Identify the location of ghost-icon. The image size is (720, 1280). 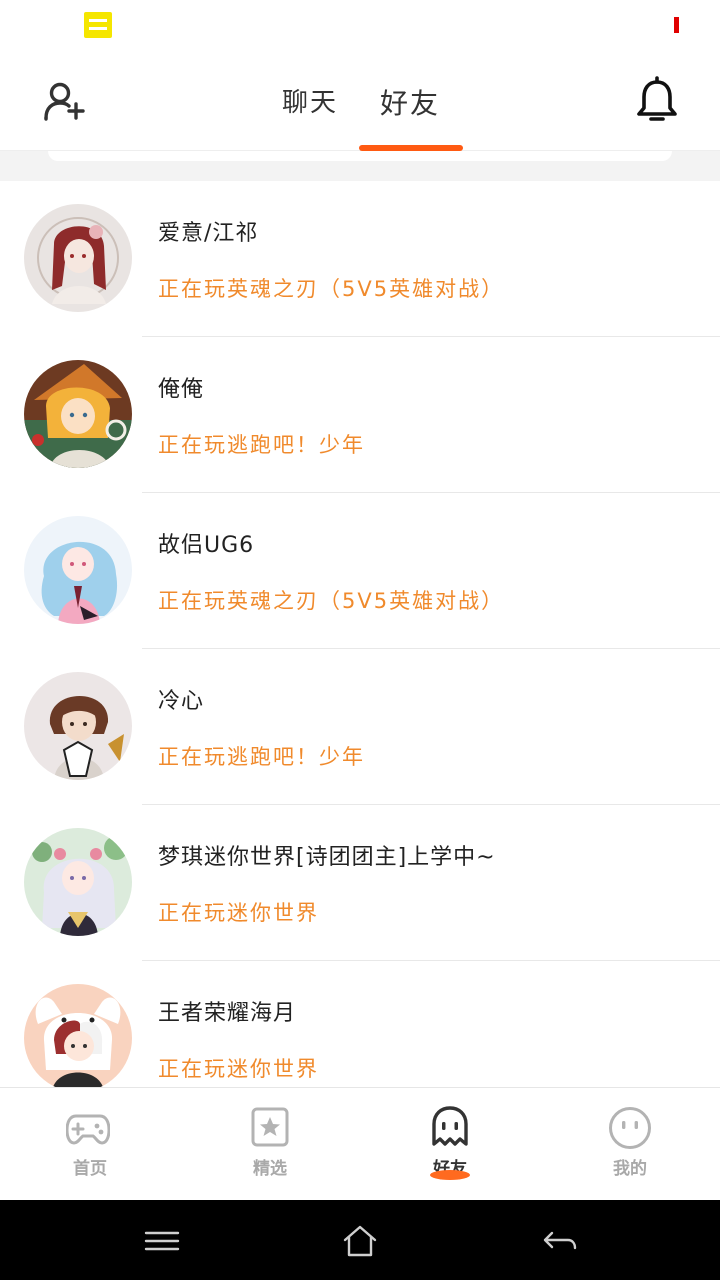
(450, 1126).